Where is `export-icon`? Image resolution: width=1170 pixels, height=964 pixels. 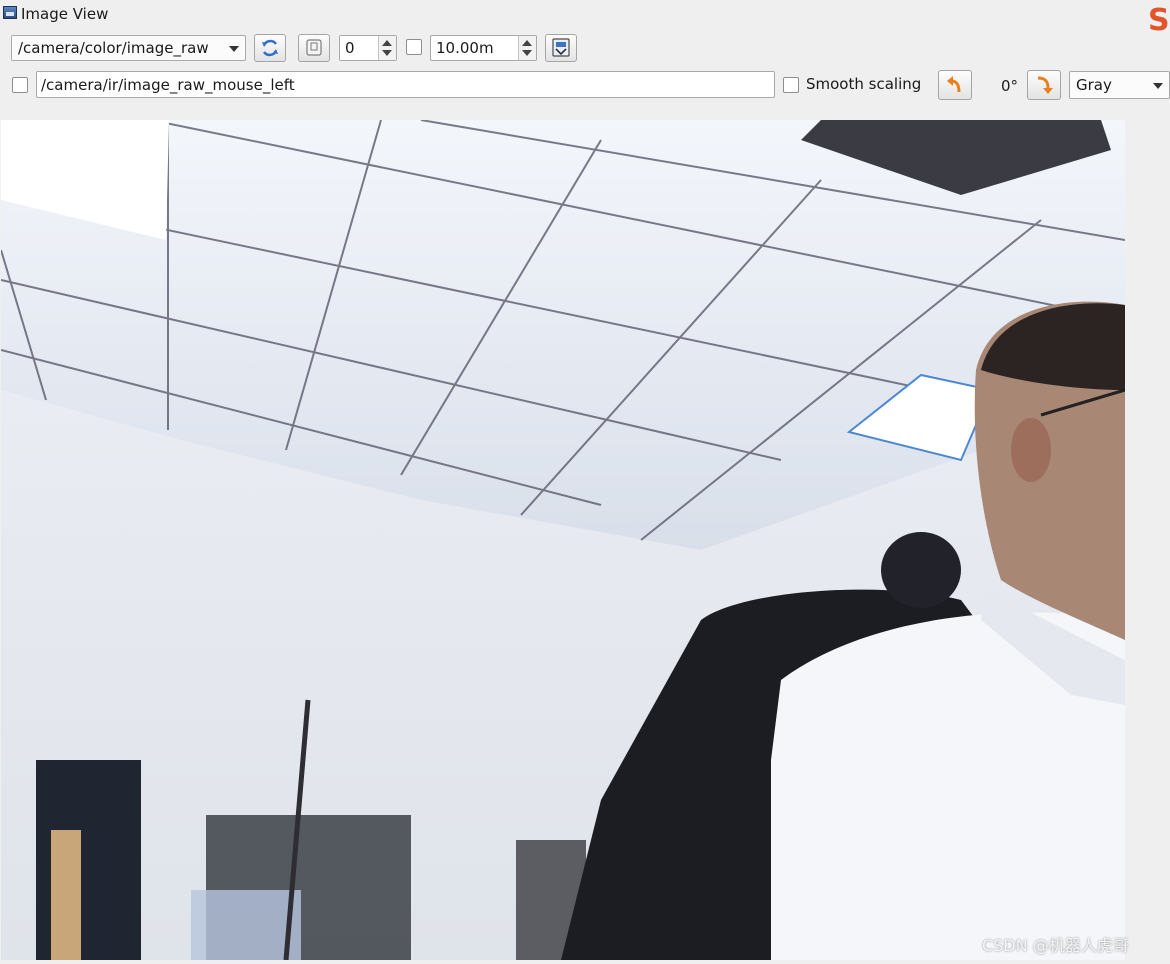 export-icon is located at coordinates (561, 47).